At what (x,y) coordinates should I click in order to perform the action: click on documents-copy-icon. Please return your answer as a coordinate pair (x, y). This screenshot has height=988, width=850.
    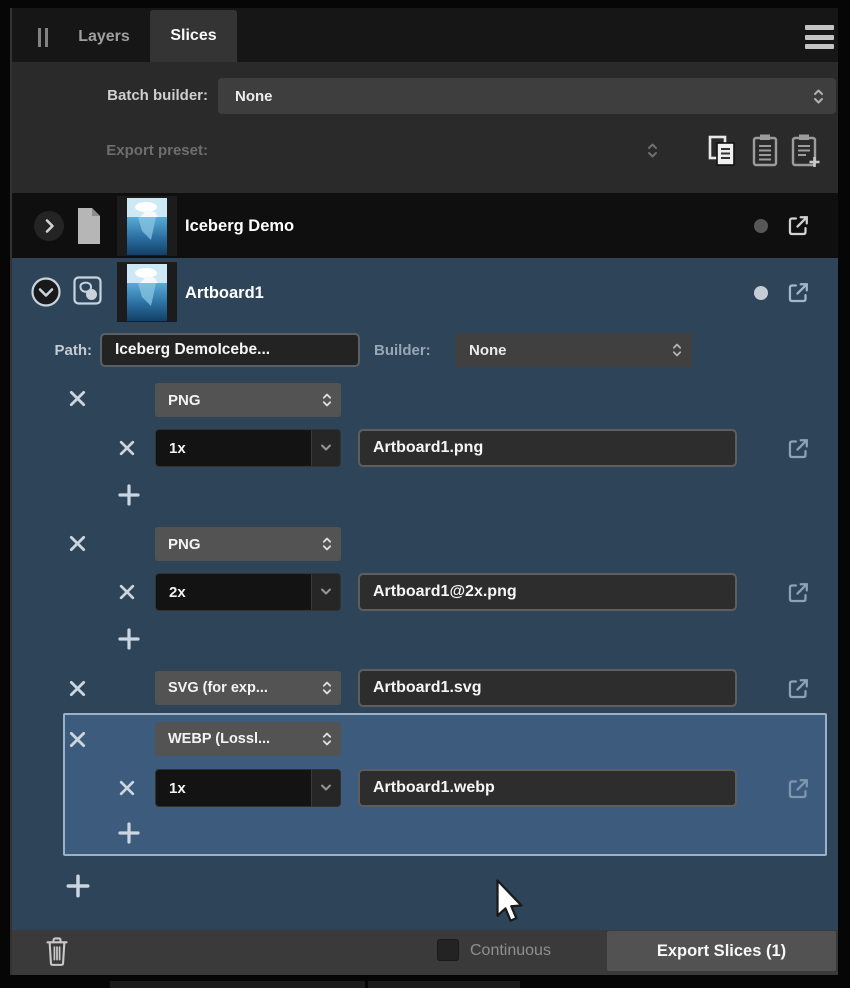
    Looking at the image, I should click on (722, 150).